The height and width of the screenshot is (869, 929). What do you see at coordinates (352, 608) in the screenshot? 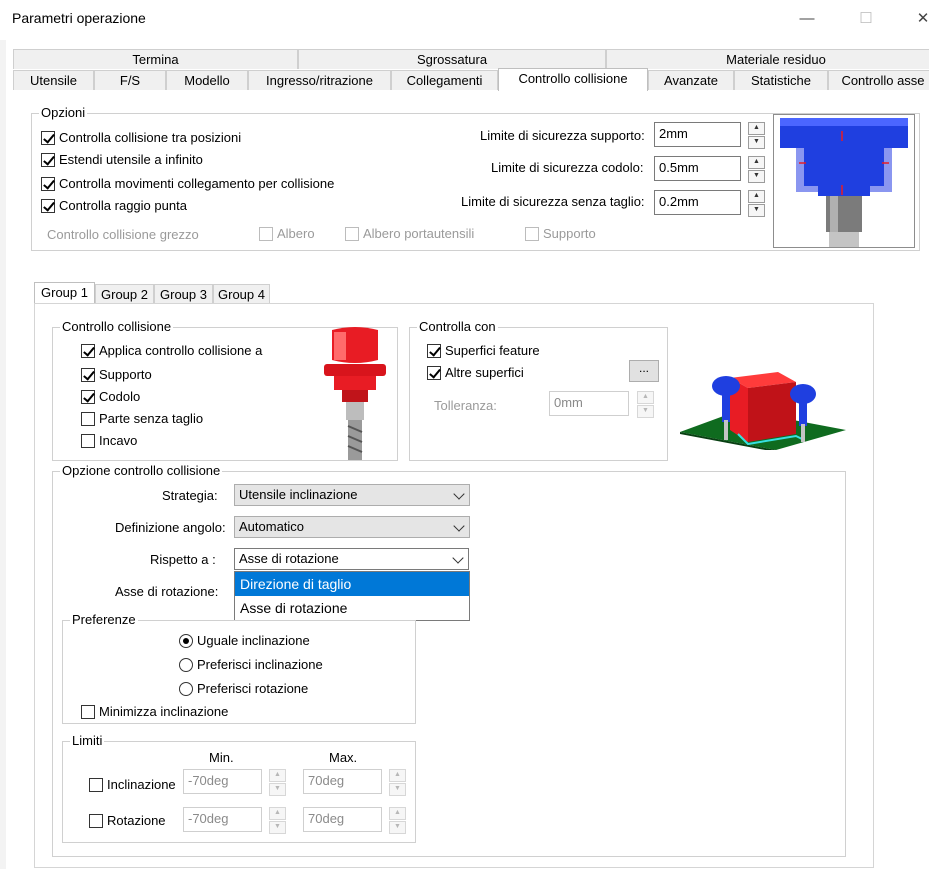
I see `option-asse-rotazione: Asse di rotazione` at bounding box center [352, 608].